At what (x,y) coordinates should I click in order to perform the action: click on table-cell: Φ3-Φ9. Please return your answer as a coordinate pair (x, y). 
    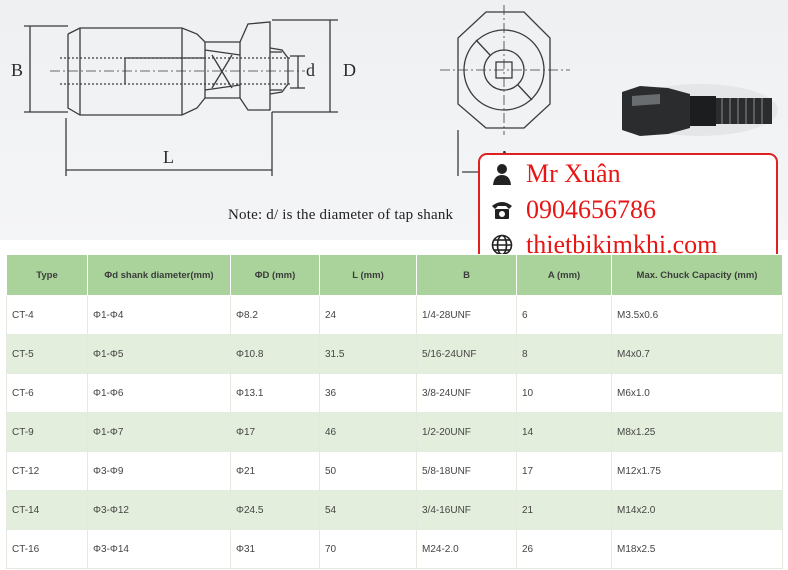
    Looking at the image, I should click on (159, 471).